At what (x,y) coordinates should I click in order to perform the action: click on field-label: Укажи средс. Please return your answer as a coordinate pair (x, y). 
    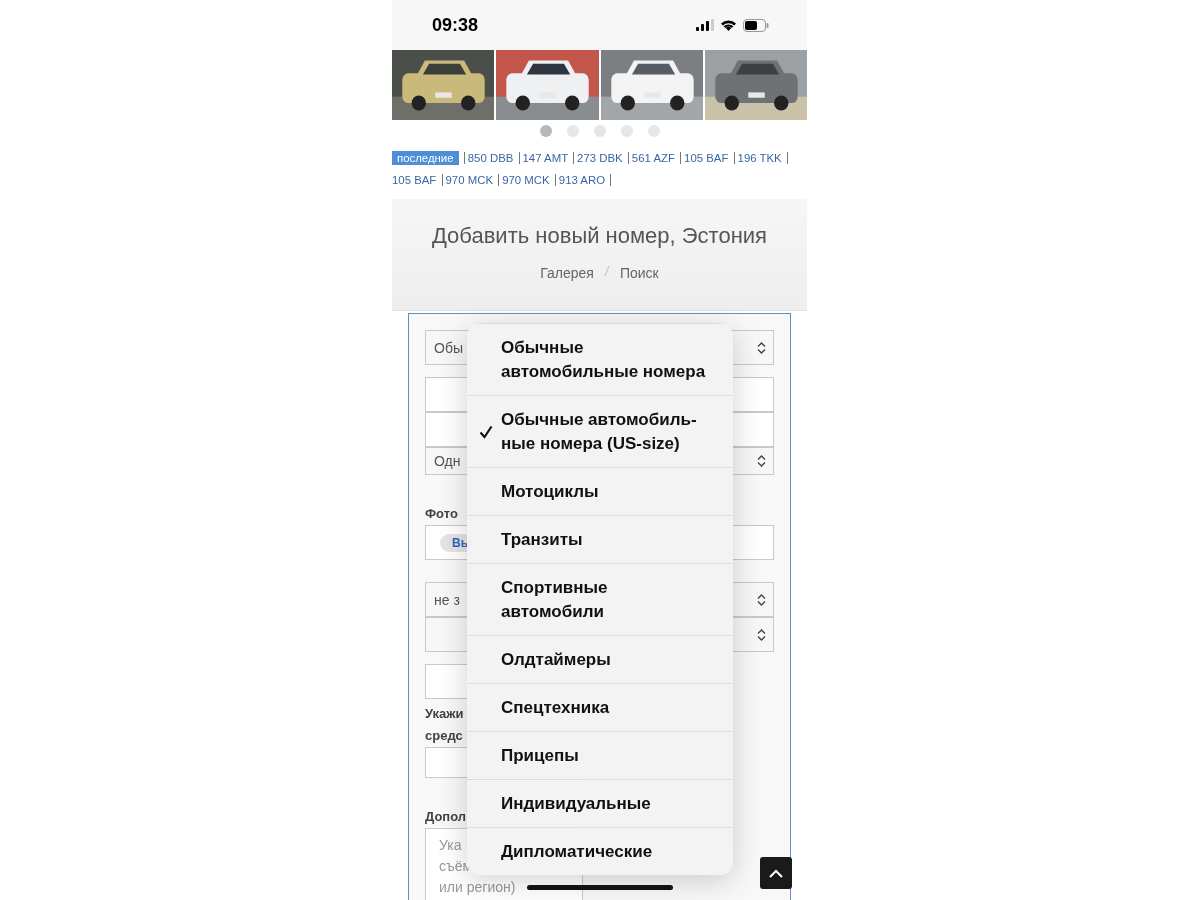
    Looking at the image, I should click on (444, 725).